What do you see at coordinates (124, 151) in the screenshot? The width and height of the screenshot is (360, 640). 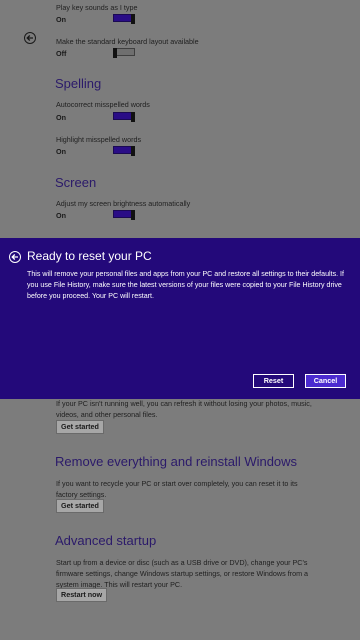 I see `highlight-toggle` at bounding box center [124, 151].